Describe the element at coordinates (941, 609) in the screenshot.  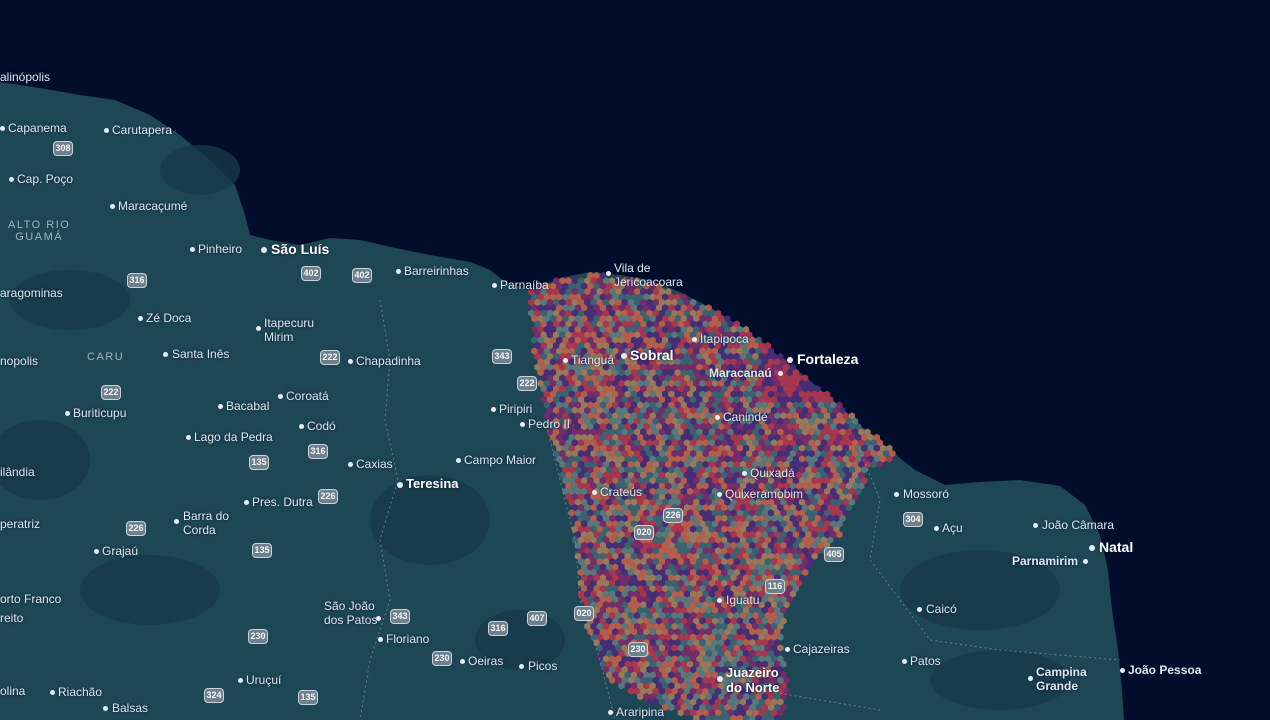
I see `city-label-text: Caicó` at that location.